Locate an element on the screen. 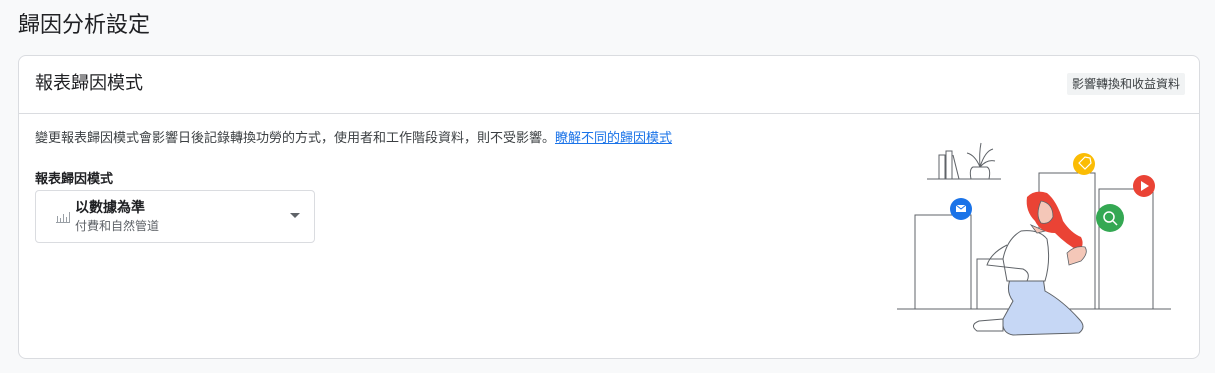  tag-icon is located at coordinates (1084, 164).